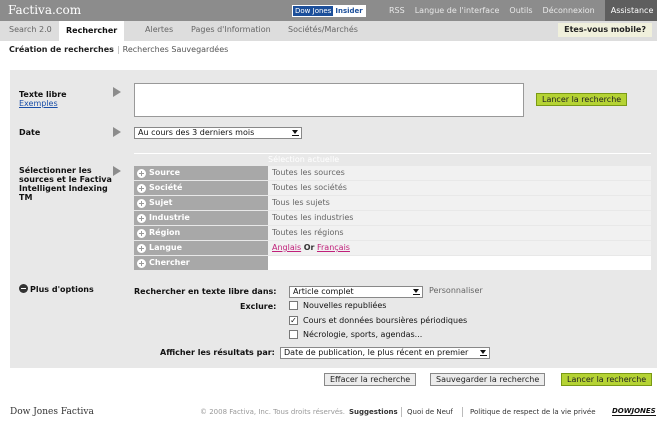  Describe the element at coordinates (117, 171) in the screenshot. I see `sources-arrow-icon` at that location.